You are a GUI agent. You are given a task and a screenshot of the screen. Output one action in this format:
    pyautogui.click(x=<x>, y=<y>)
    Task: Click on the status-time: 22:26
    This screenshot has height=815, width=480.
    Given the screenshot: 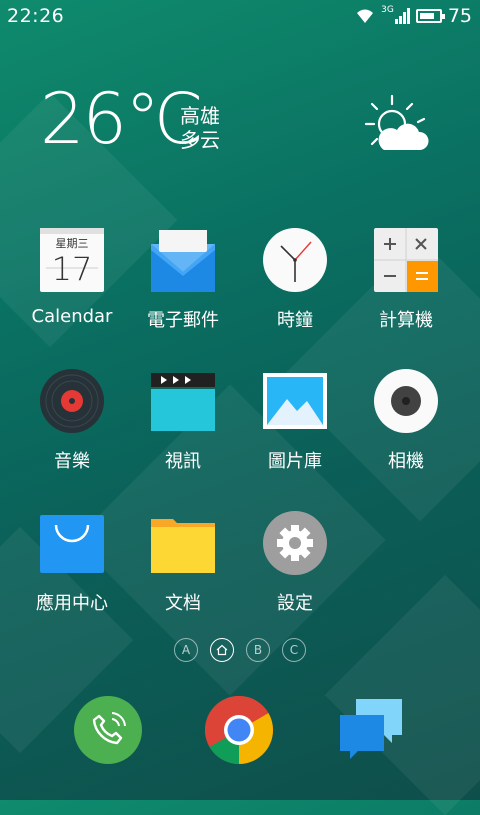 What is the action you would take?
    pyautogui.click(x=36, y=16)
    